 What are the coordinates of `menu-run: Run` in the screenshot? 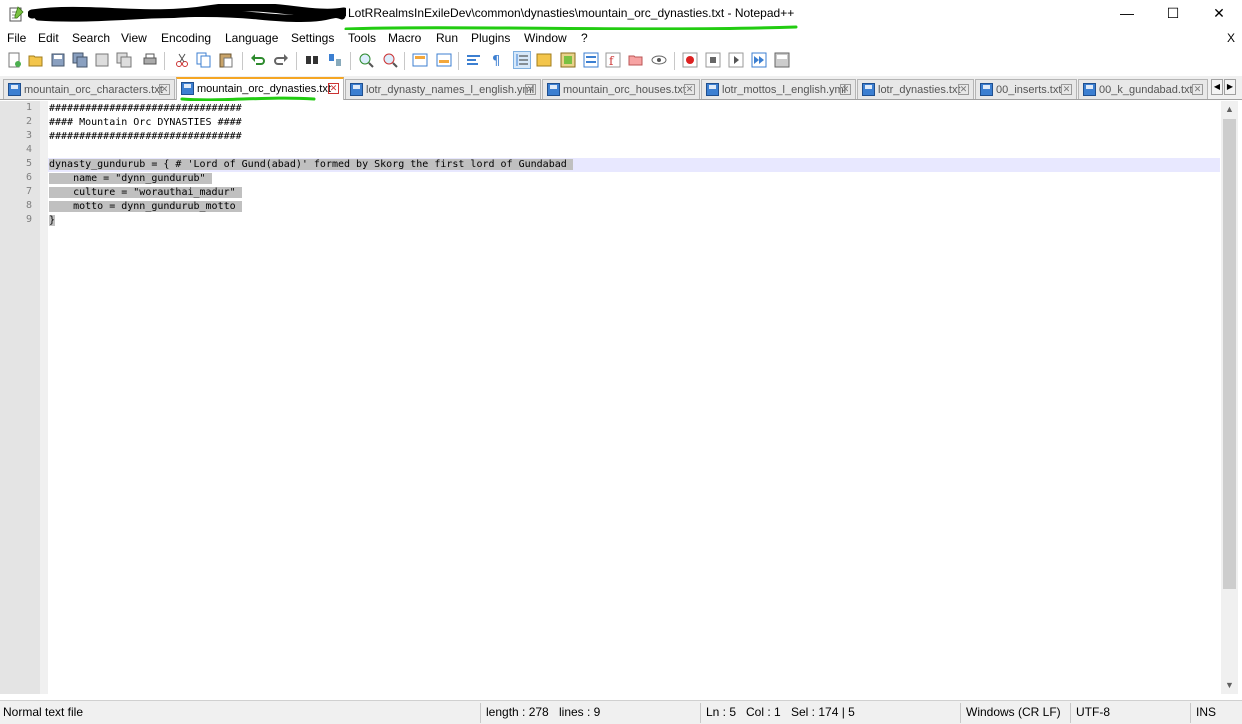 It's located at (447, 38).